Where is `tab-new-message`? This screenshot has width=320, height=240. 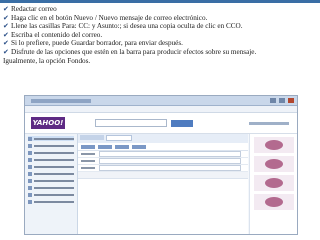
tab-new-message is located at coordinates (119, 138).